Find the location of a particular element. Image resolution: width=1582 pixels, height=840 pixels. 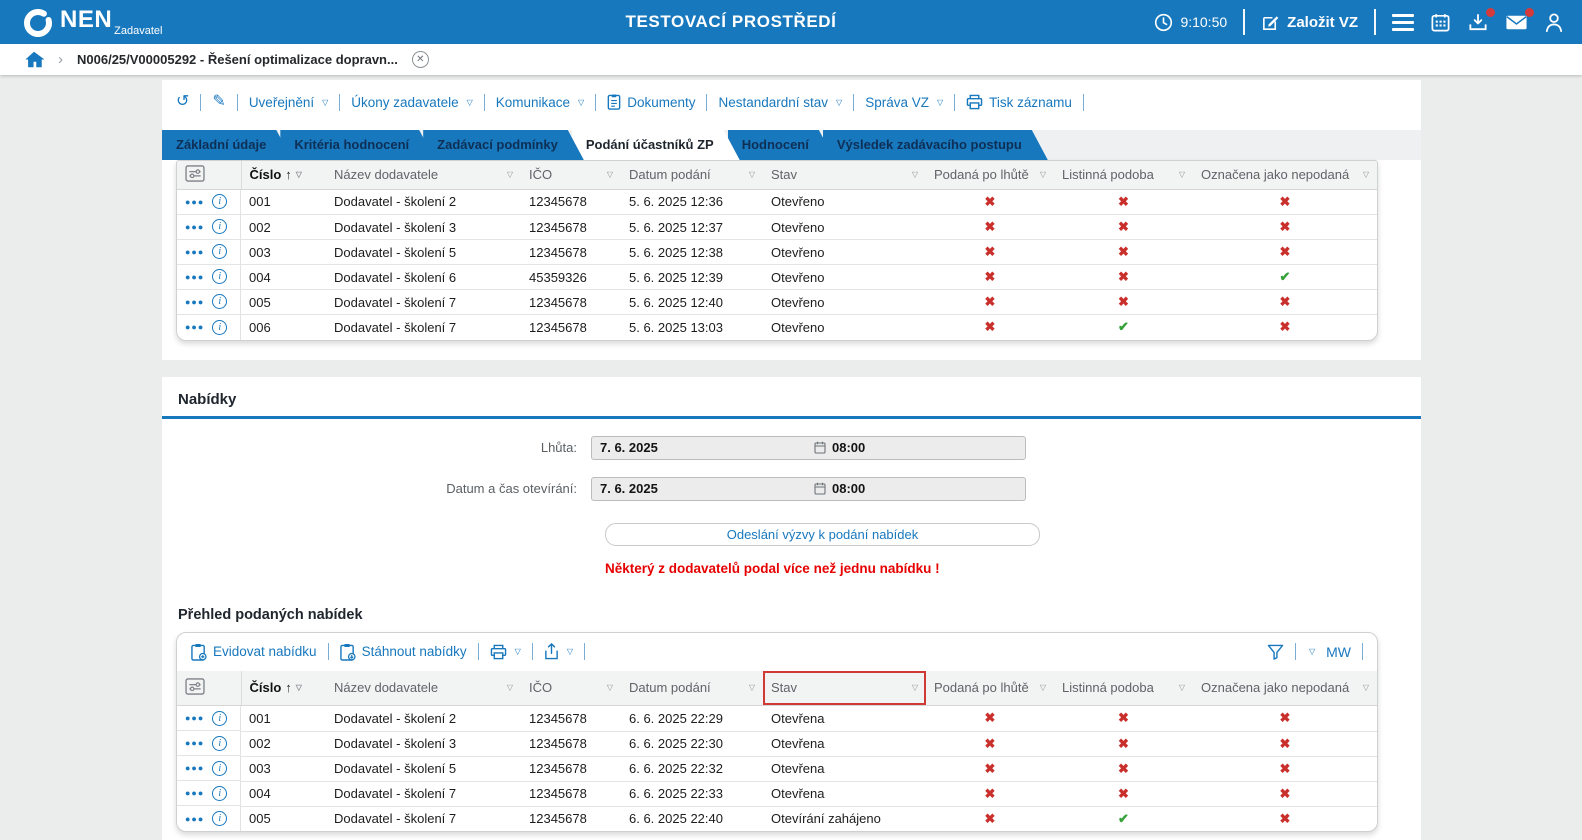

mw-toggle: MW is located at coordinates (1338, 652).